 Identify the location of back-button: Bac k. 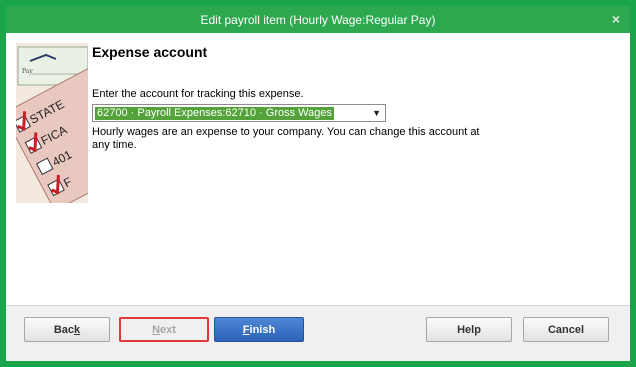
(67, 329).